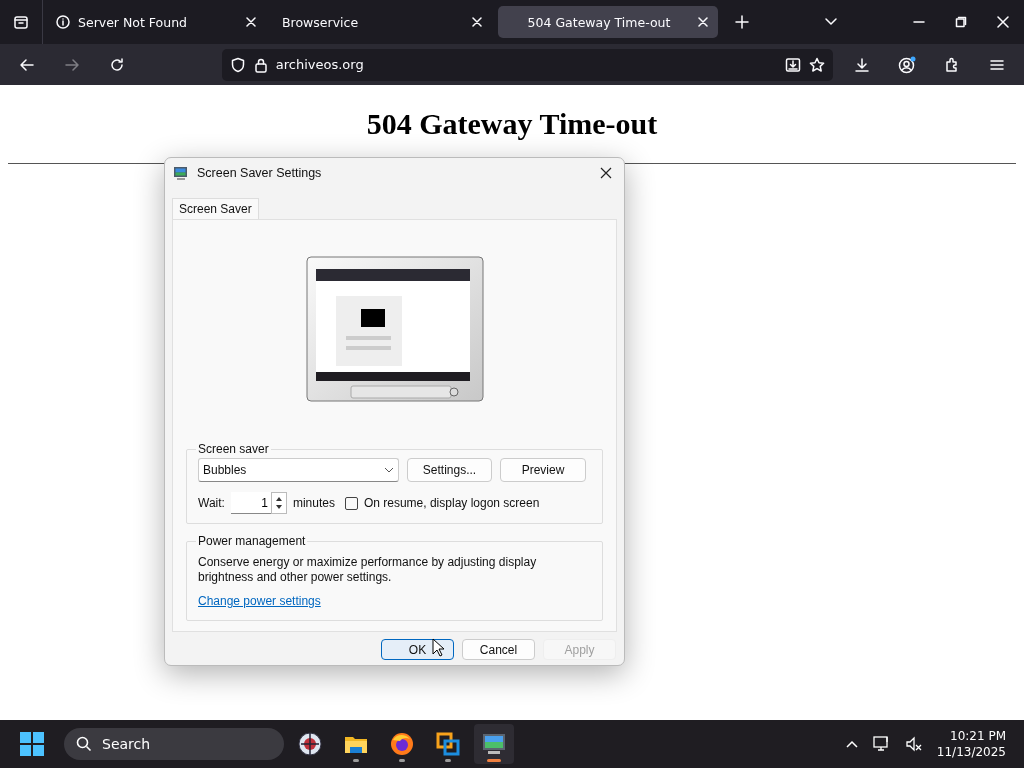 This screenshot has height=768, width=1024. Describe the element at coordinates (174, 744) in the screenshot. I see `search-field: Search` at that location.